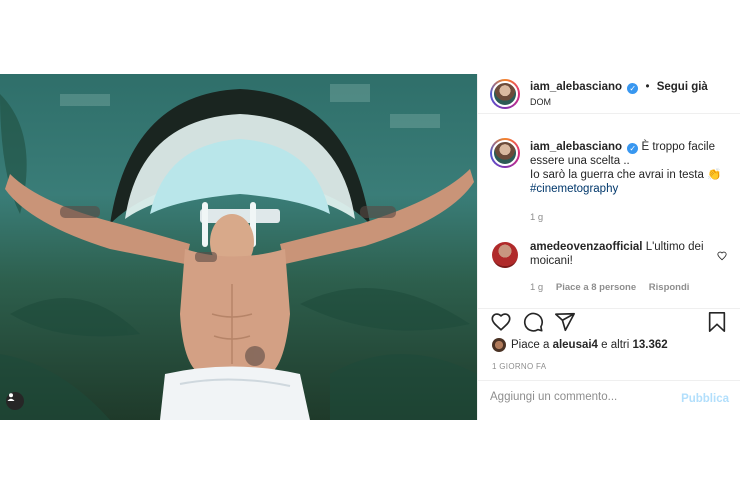 The height and width of the screenshot is (500, 740). I want to click on action-bar, so click(609, 321).